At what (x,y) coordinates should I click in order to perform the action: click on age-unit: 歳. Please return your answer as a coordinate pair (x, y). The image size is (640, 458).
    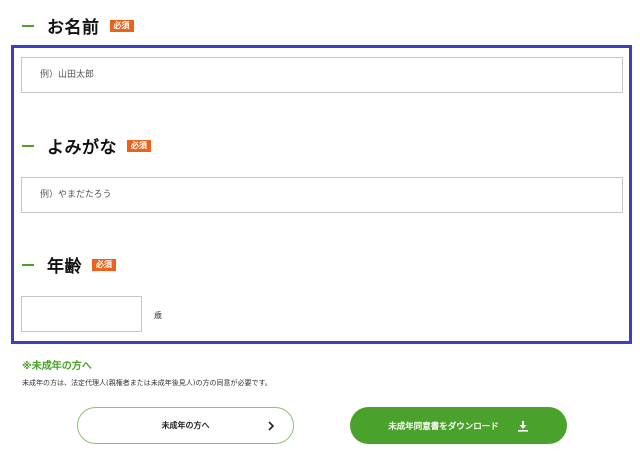
    Looking at the image, I should click on (158, 315).